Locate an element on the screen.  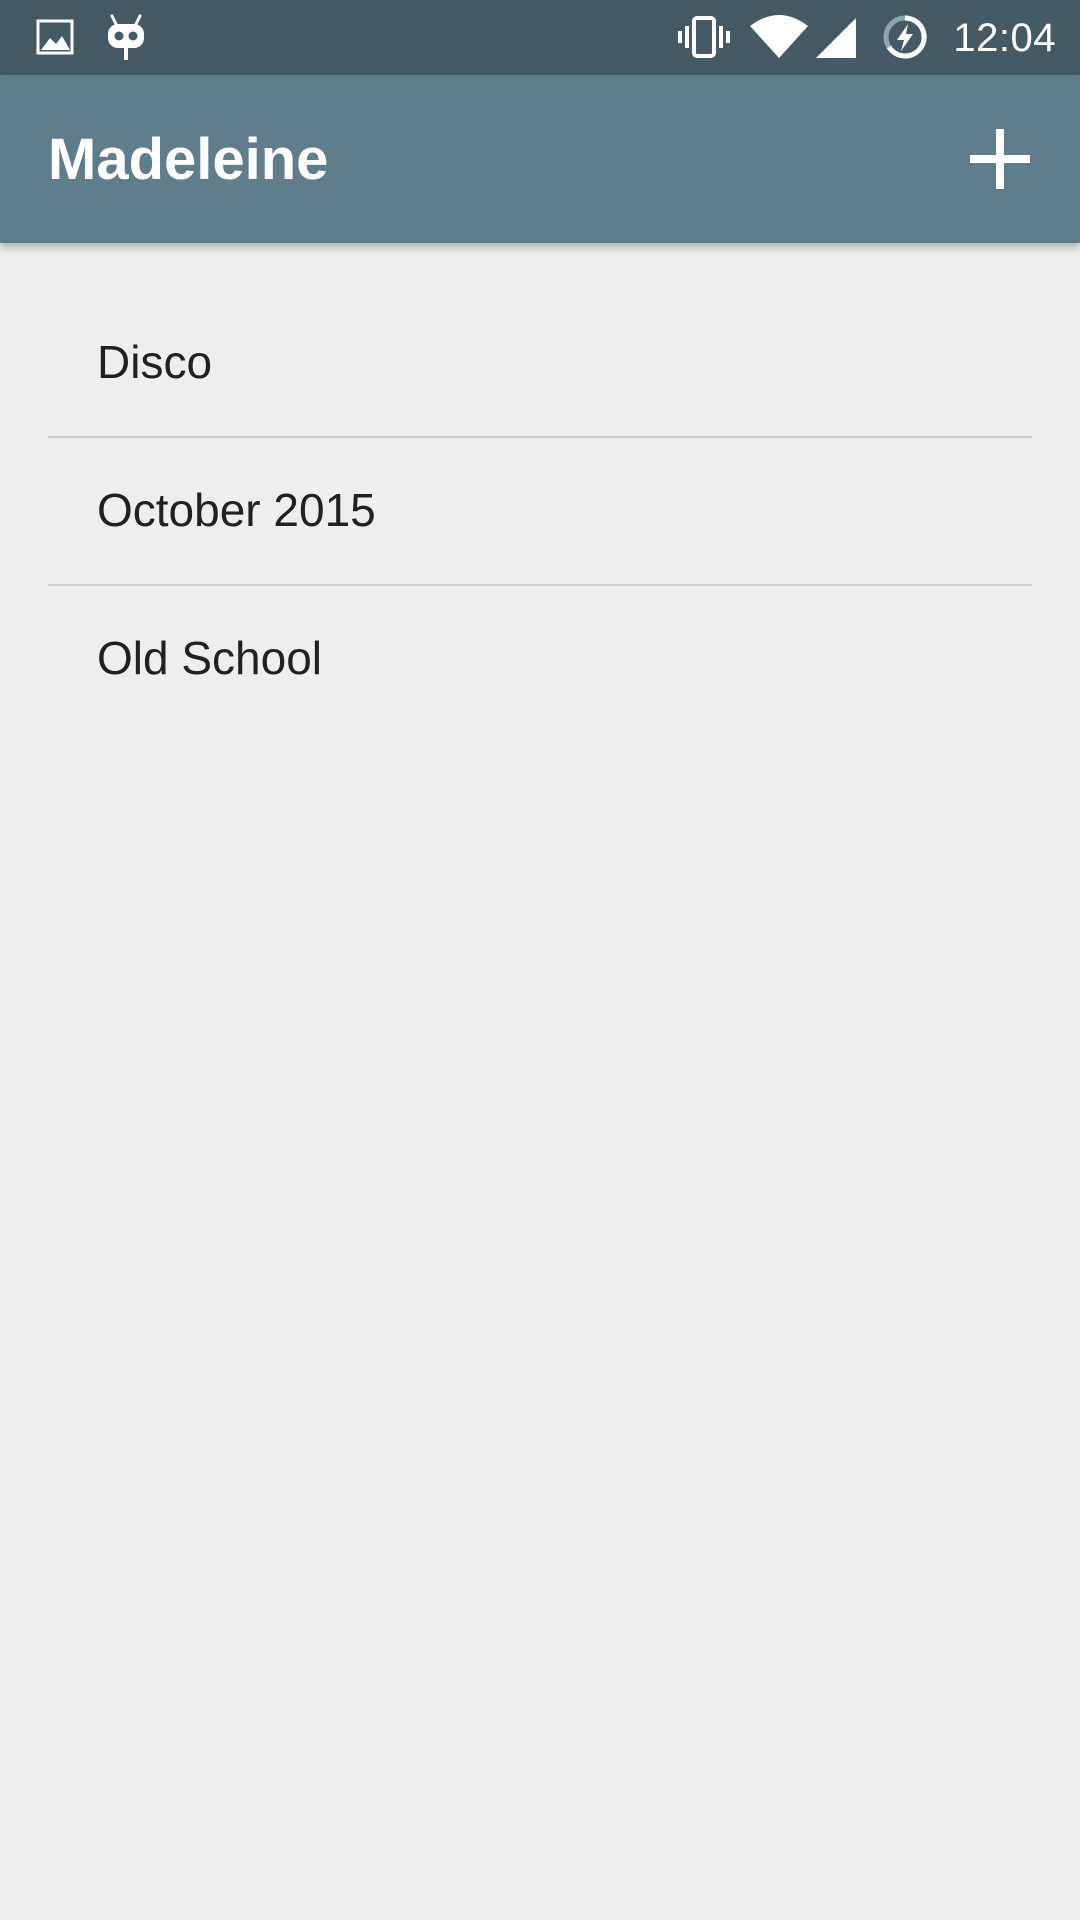
status-bar: 12:04 is located at coordinates (540, 37).